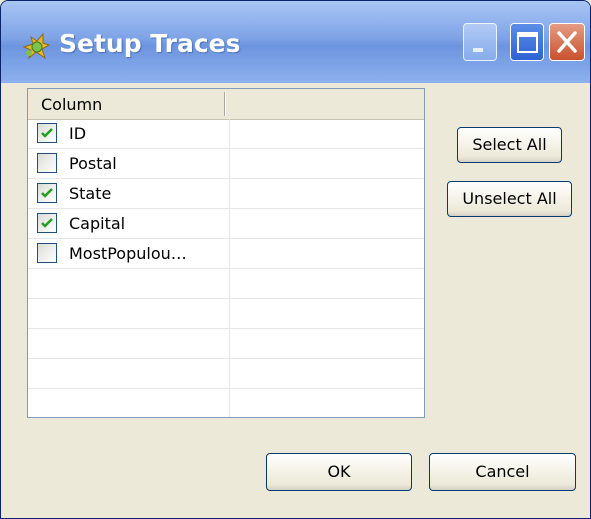  I want to click on ok-button: OK, so click(339, 472).